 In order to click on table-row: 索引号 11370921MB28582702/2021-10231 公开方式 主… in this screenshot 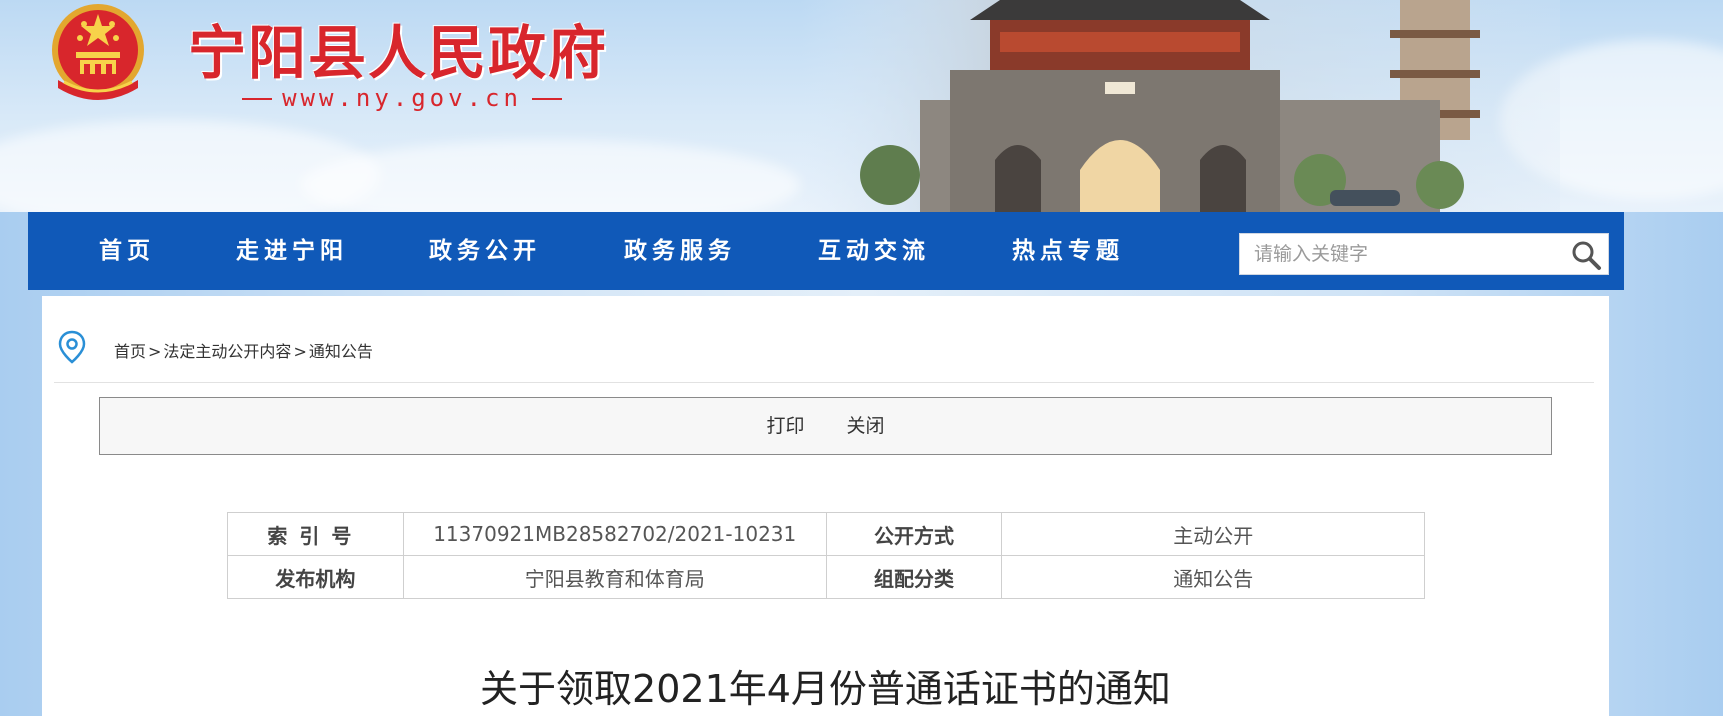, I will do `click(826, 534)`.